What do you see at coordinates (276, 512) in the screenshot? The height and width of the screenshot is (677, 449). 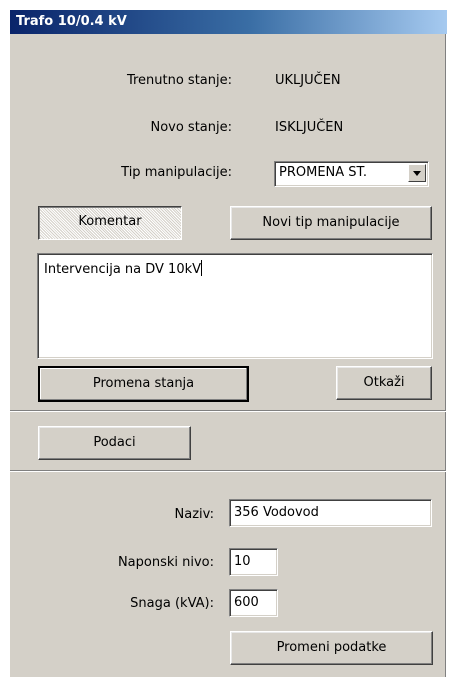 I see `name-value: 356 Vodovod` at bounding box center [276, 512].